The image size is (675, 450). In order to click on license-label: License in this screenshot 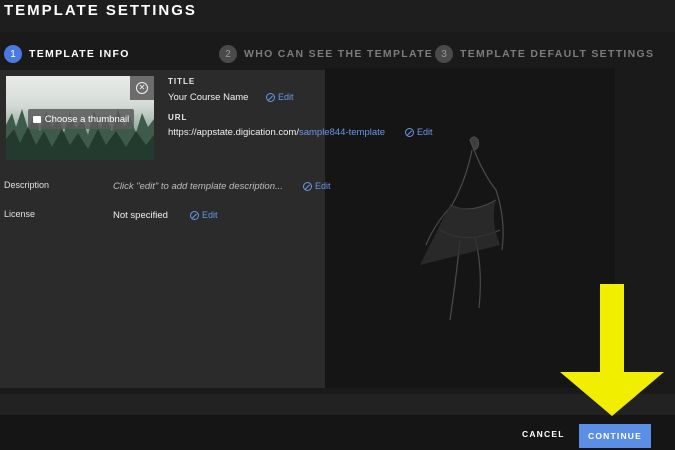, I will do `click(20, 214)`.